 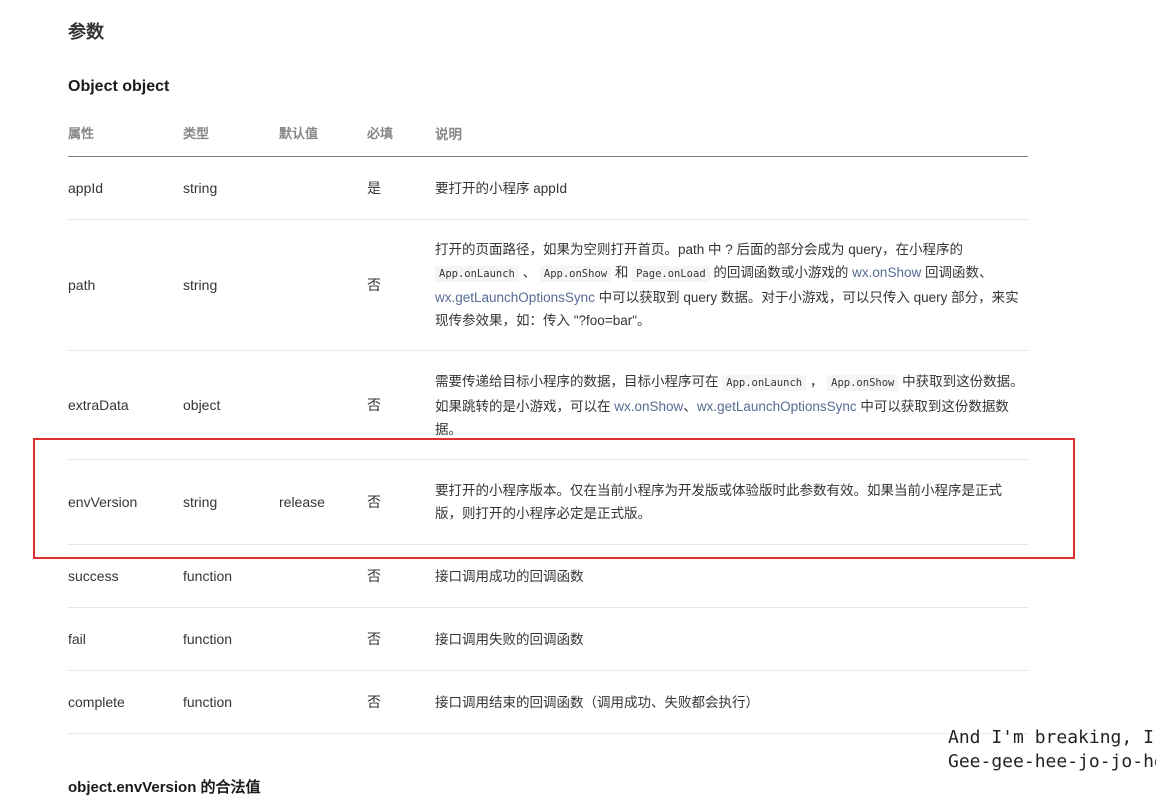 I want to click on table-row: success function 否 接口调用成功的回调函数, so click(x=548, y=576).